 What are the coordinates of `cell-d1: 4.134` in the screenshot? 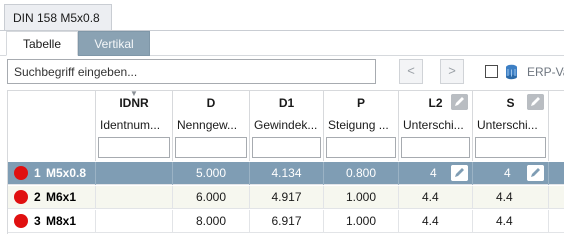 It's located at (287, 173).